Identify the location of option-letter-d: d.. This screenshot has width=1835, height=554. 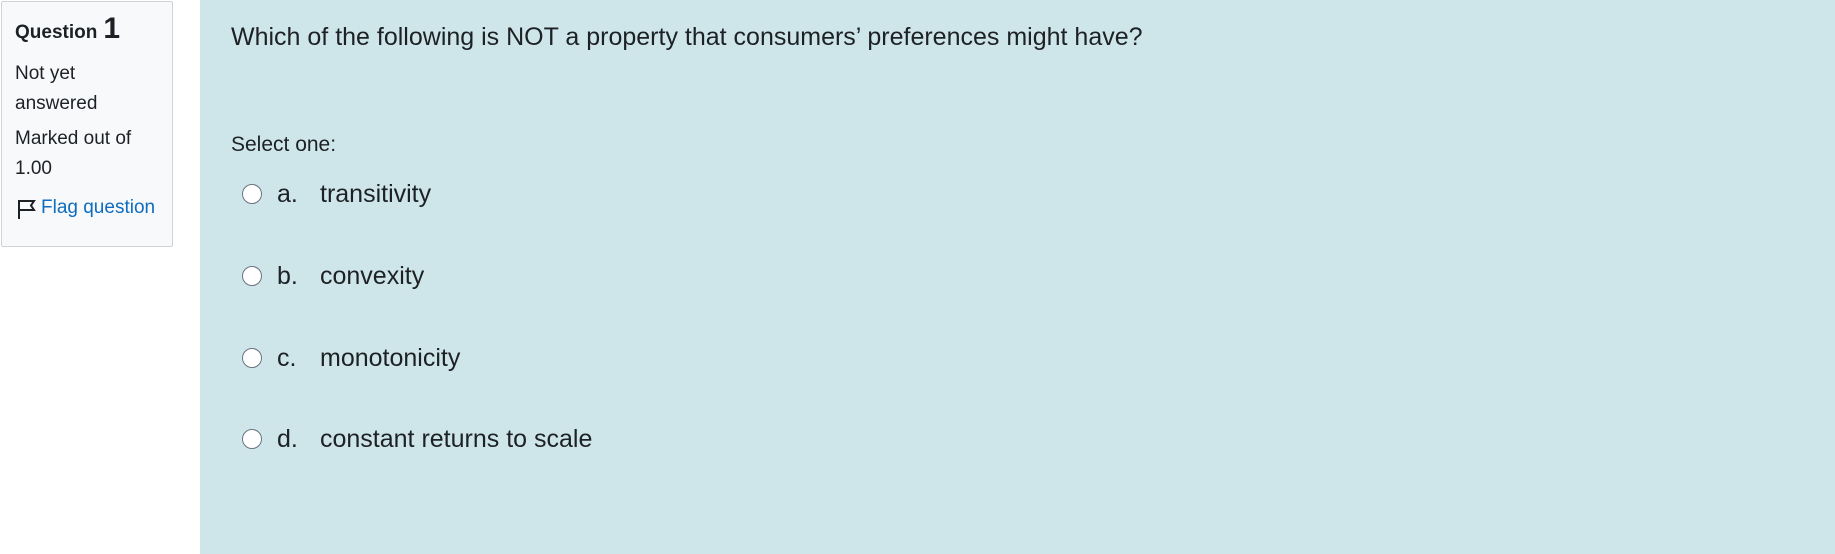
(287, 438).